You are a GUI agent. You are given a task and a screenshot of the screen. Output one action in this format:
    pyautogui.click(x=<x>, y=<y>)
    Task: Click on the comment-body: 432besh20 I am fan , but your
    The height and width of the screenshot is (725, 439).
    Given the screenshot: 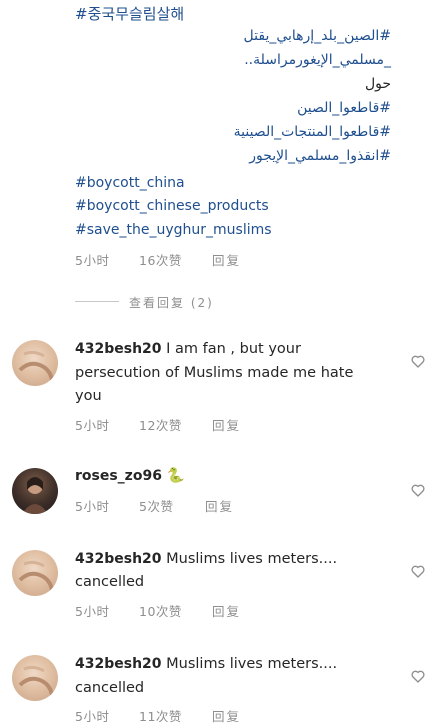 What is the action you would take?
    pyautogui.click(x=188, y=350)
    